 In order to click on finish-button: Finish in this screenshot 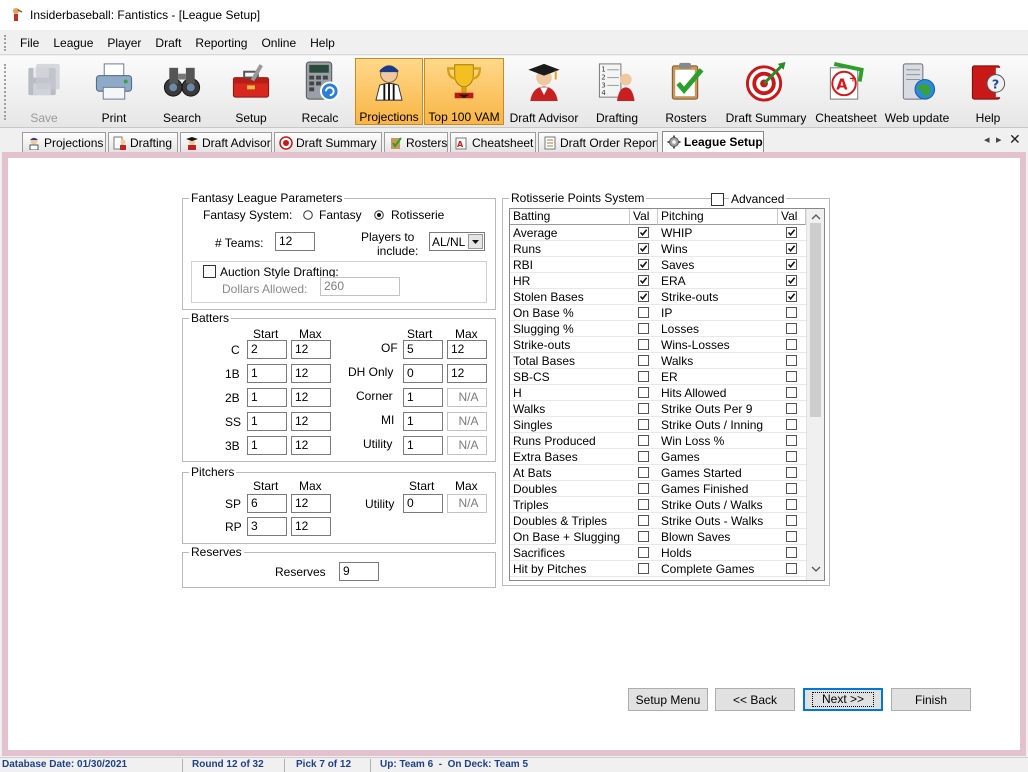, I will do `click(931, 699)`.